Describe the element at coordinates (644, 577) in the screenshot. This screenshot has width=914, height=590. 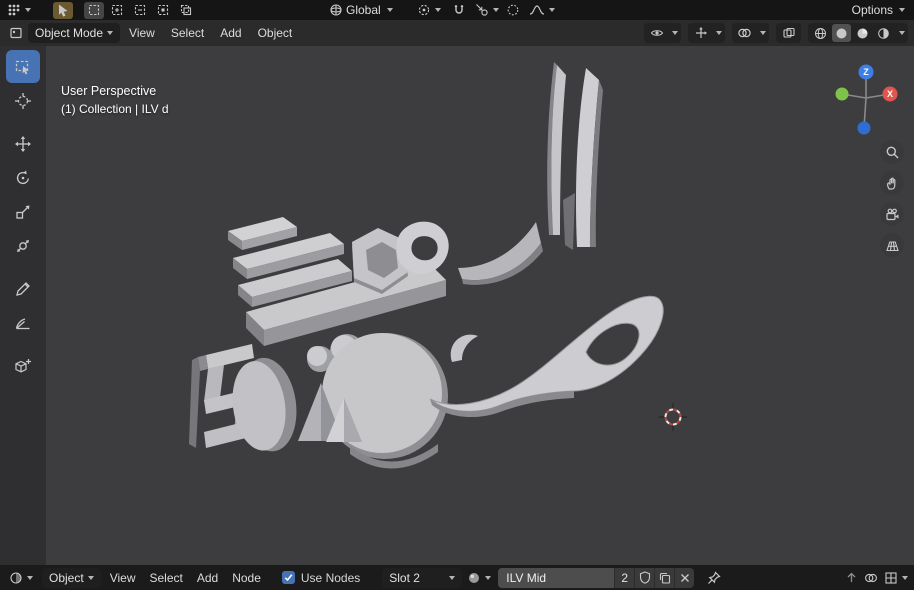
I see `fake-user-button` at that location.